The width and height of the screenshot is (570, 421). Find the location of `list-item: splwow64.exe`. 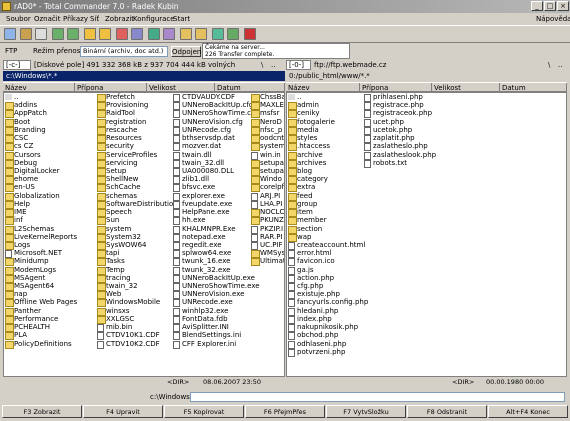

list-item: splwow64.exe is located at coordinates (216, 254).